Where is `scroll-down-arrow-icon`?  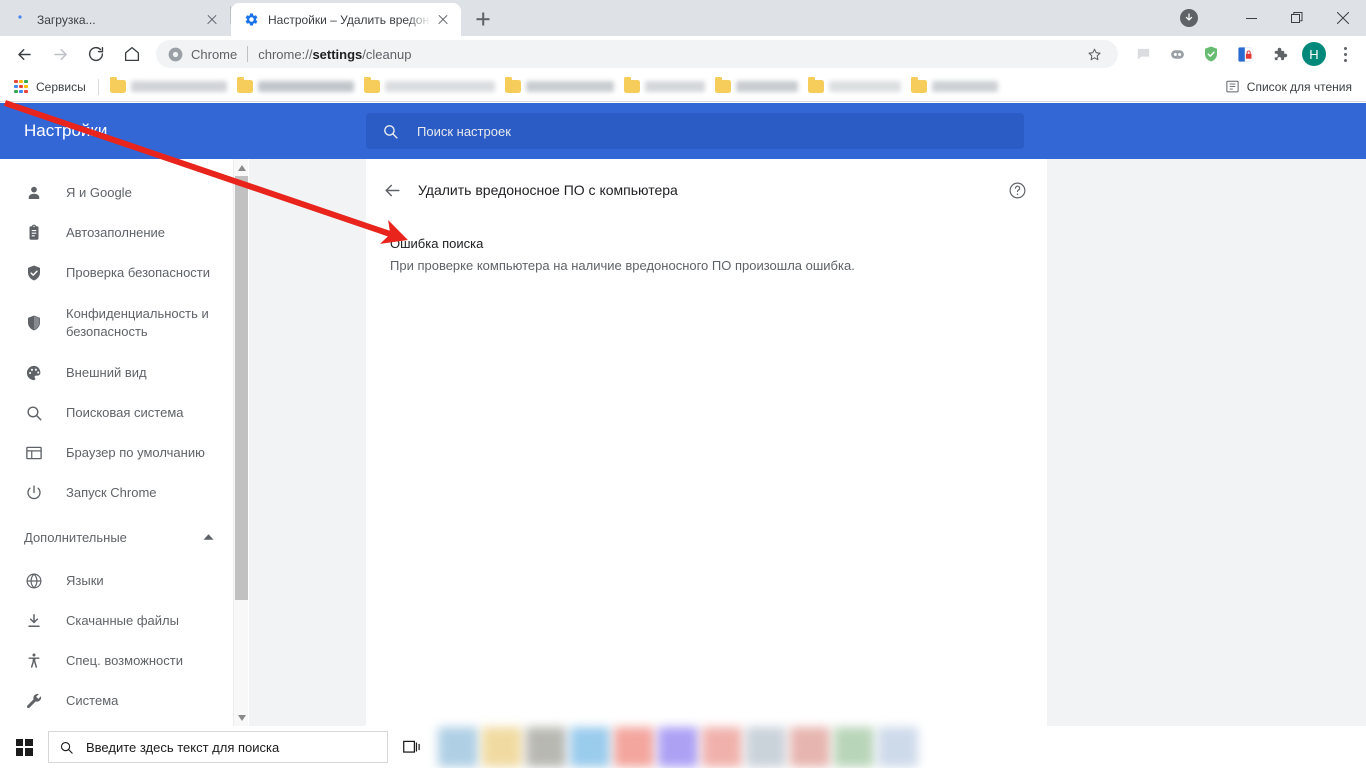
scroll-down-arrow-icon is located at coordinates (241, 717).